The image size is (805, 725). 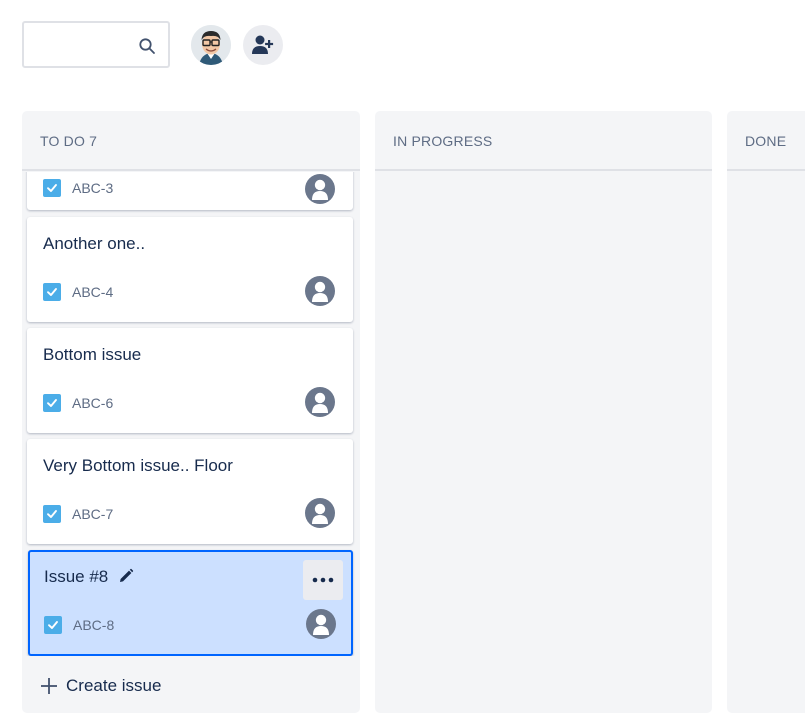 I want to click on issue-card: Bottom issue ABC-6, so click(x=190, y=380).